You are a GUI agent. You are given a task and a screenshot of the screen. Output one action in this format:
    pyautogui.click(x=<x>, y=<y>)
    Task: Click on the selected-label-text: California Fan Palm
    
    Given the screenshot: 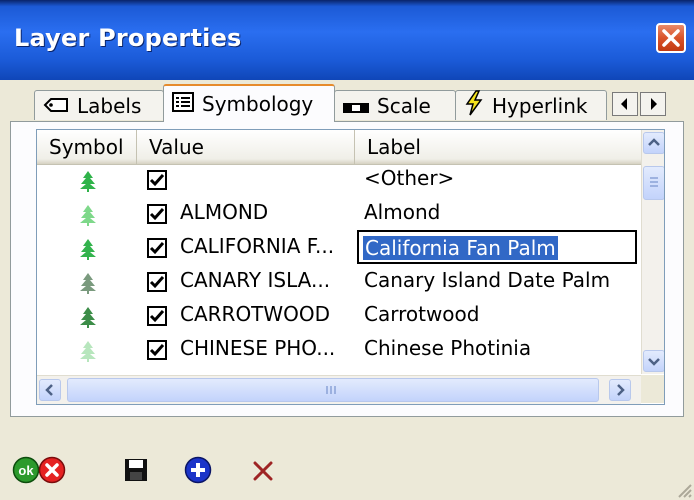 What is the action you would take?
    pyautogui.click(x=460, y=248)
    